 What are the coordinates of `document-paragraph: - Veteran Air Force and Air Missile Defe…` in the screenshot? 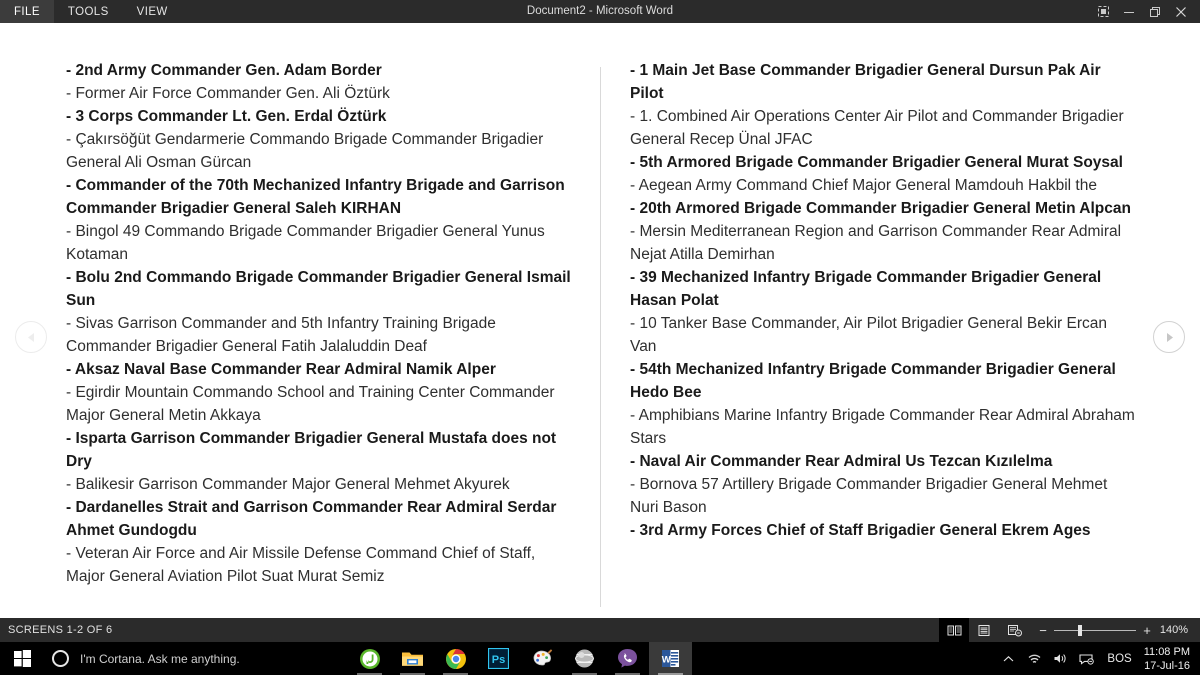 It's located at (301, 565).